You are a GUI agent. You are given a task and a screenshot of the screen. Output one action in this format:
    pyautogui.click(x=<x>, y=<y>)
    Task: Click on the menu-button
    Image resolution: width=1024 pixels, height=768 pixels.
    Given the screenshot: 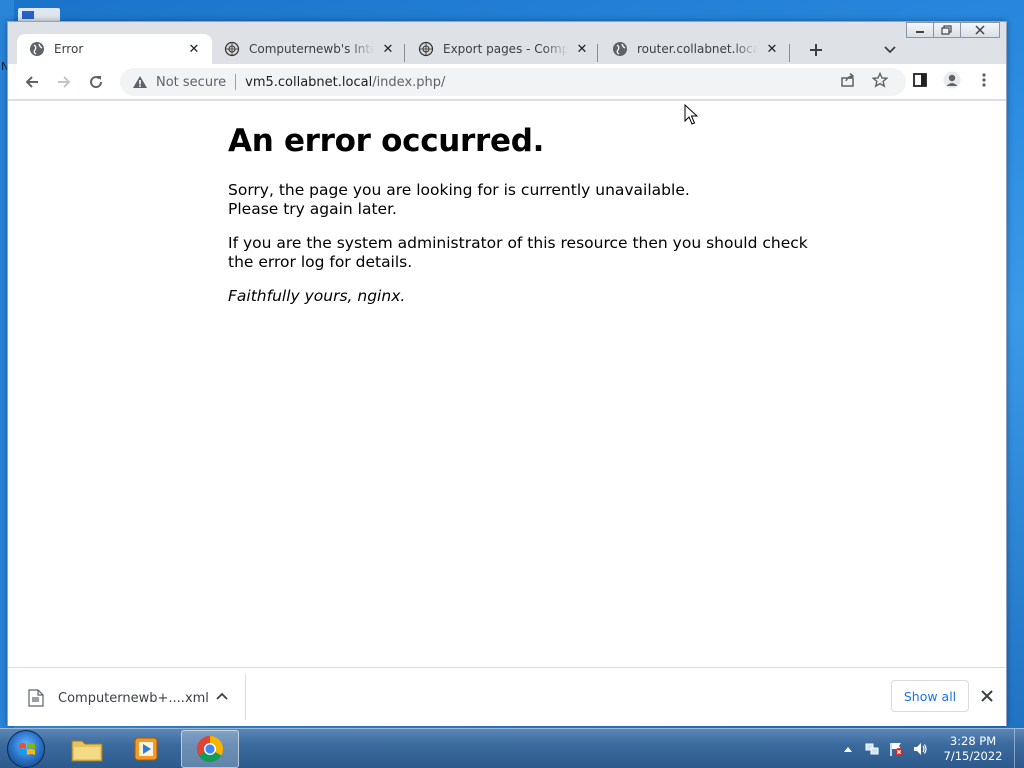 What is the action you would take?
    pyautogui.click(x=984, y=80)
    